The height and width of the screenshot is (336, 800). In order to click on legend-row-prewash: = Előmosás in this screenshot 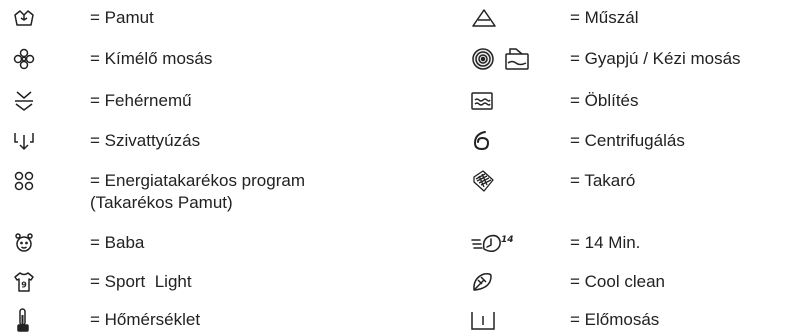, I will do `click(564, 320)`.